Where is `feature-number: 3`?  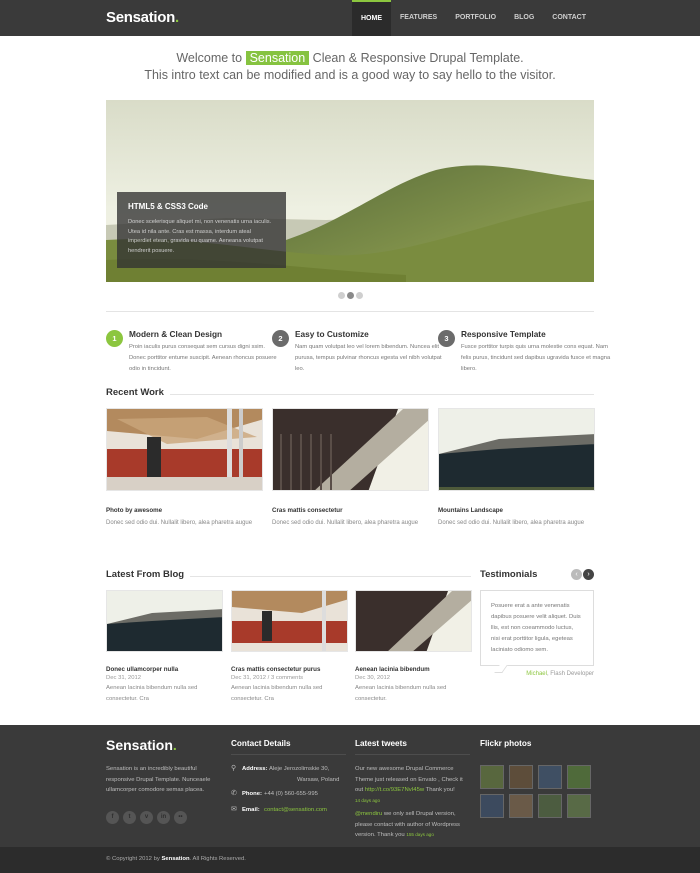
feature-number: 3 is located at coordinates (446, 338).